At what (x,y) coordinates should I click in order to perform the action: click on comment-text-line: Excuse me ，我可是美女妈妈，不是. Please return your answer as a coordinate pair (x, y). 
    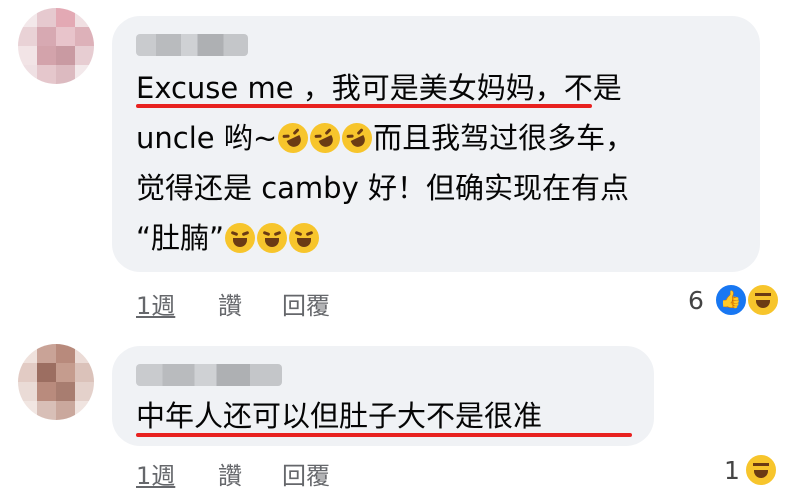
    Looking at the image, I should click on (379, 88).